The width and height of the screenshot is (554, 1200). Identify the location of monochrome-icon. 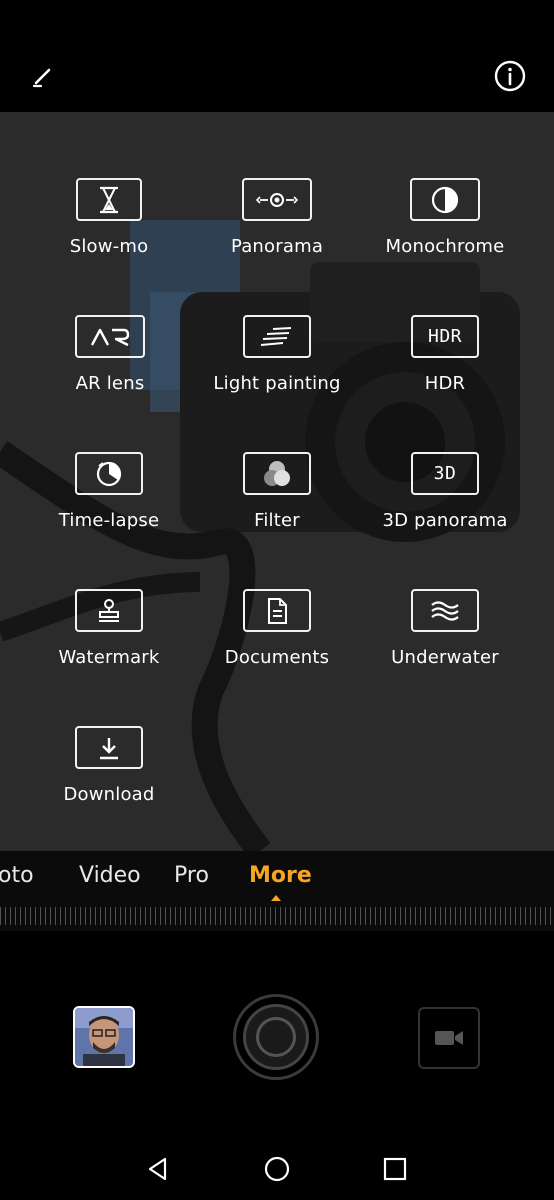
(445, 199).